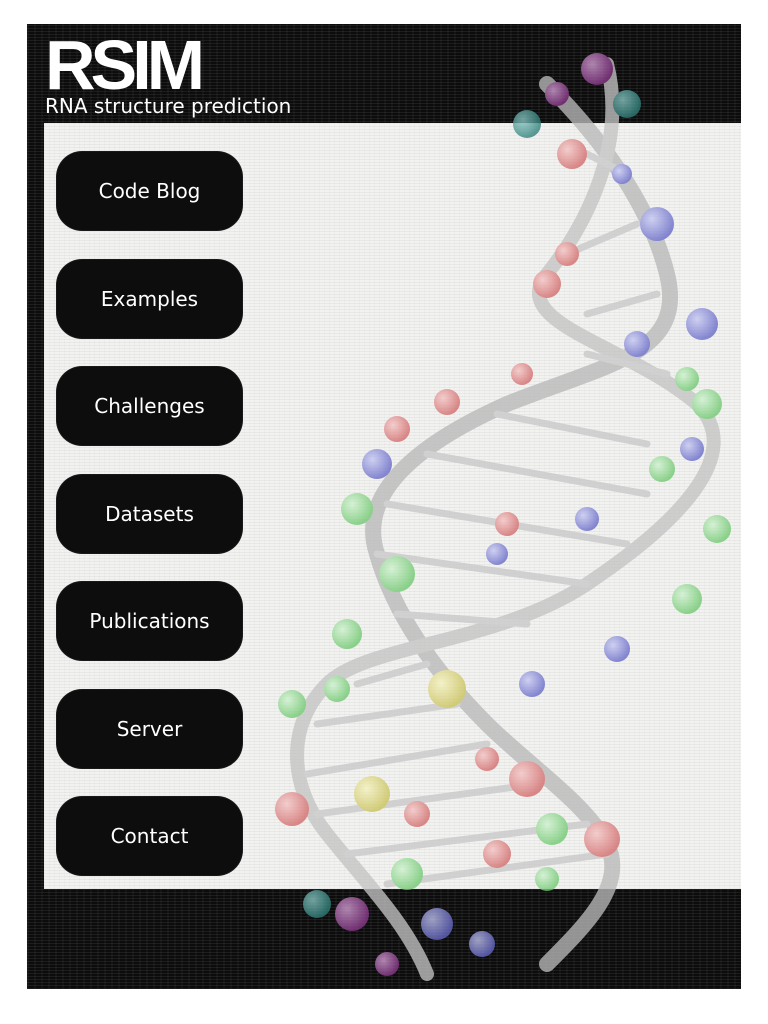 The width and height of the screenshot is (768, 1024). Describe the element at coordinates (149, 621) in the screenshot. I see `nav-button-publications: Publications` at that location.